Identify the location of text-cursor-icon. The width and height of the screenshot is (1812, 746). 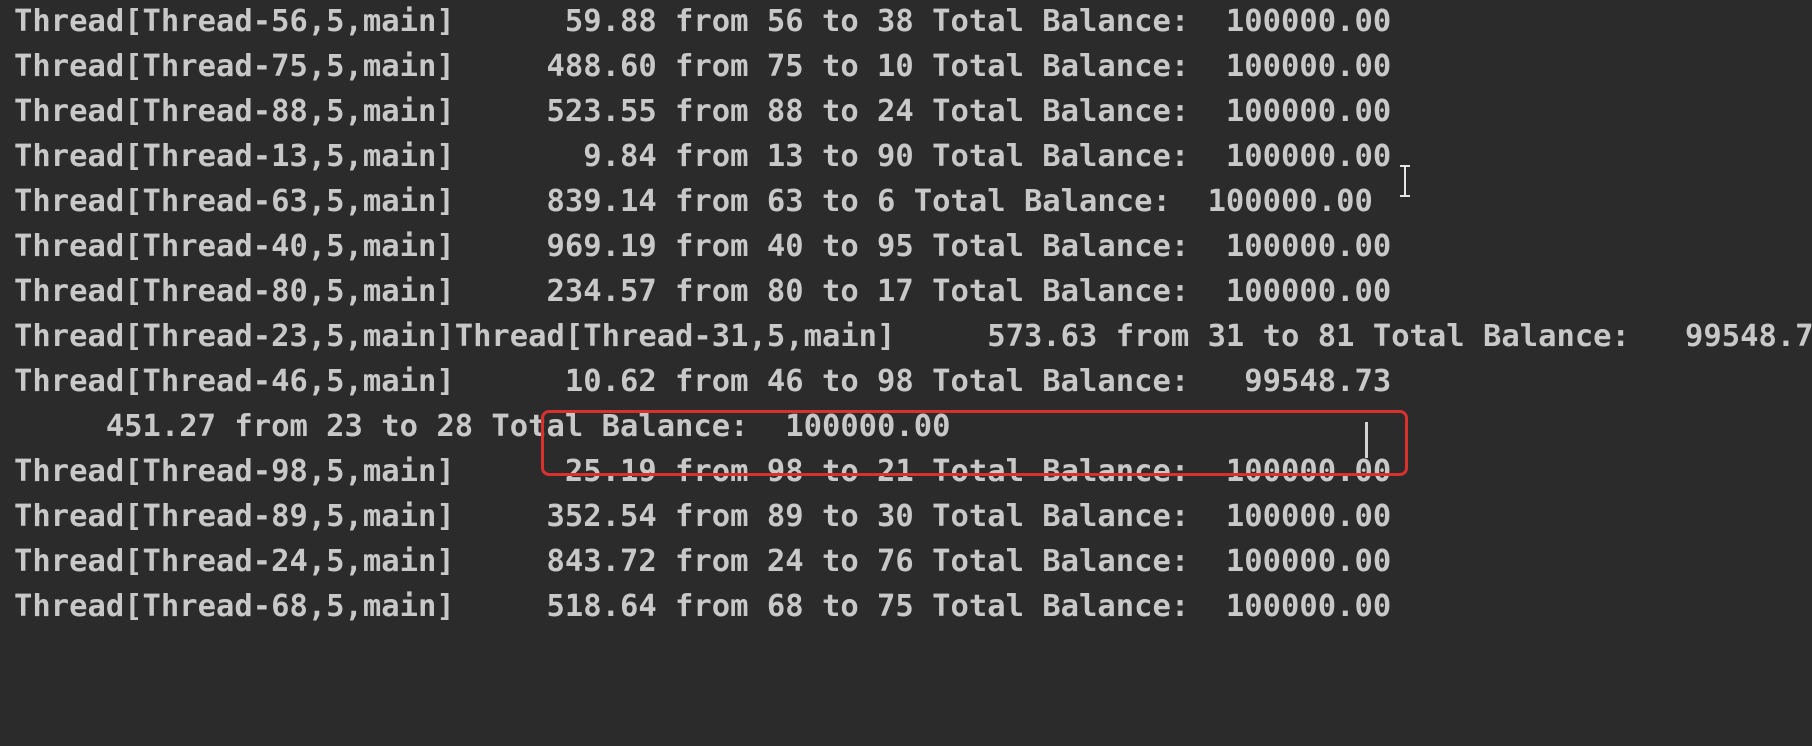
(1405, 181).